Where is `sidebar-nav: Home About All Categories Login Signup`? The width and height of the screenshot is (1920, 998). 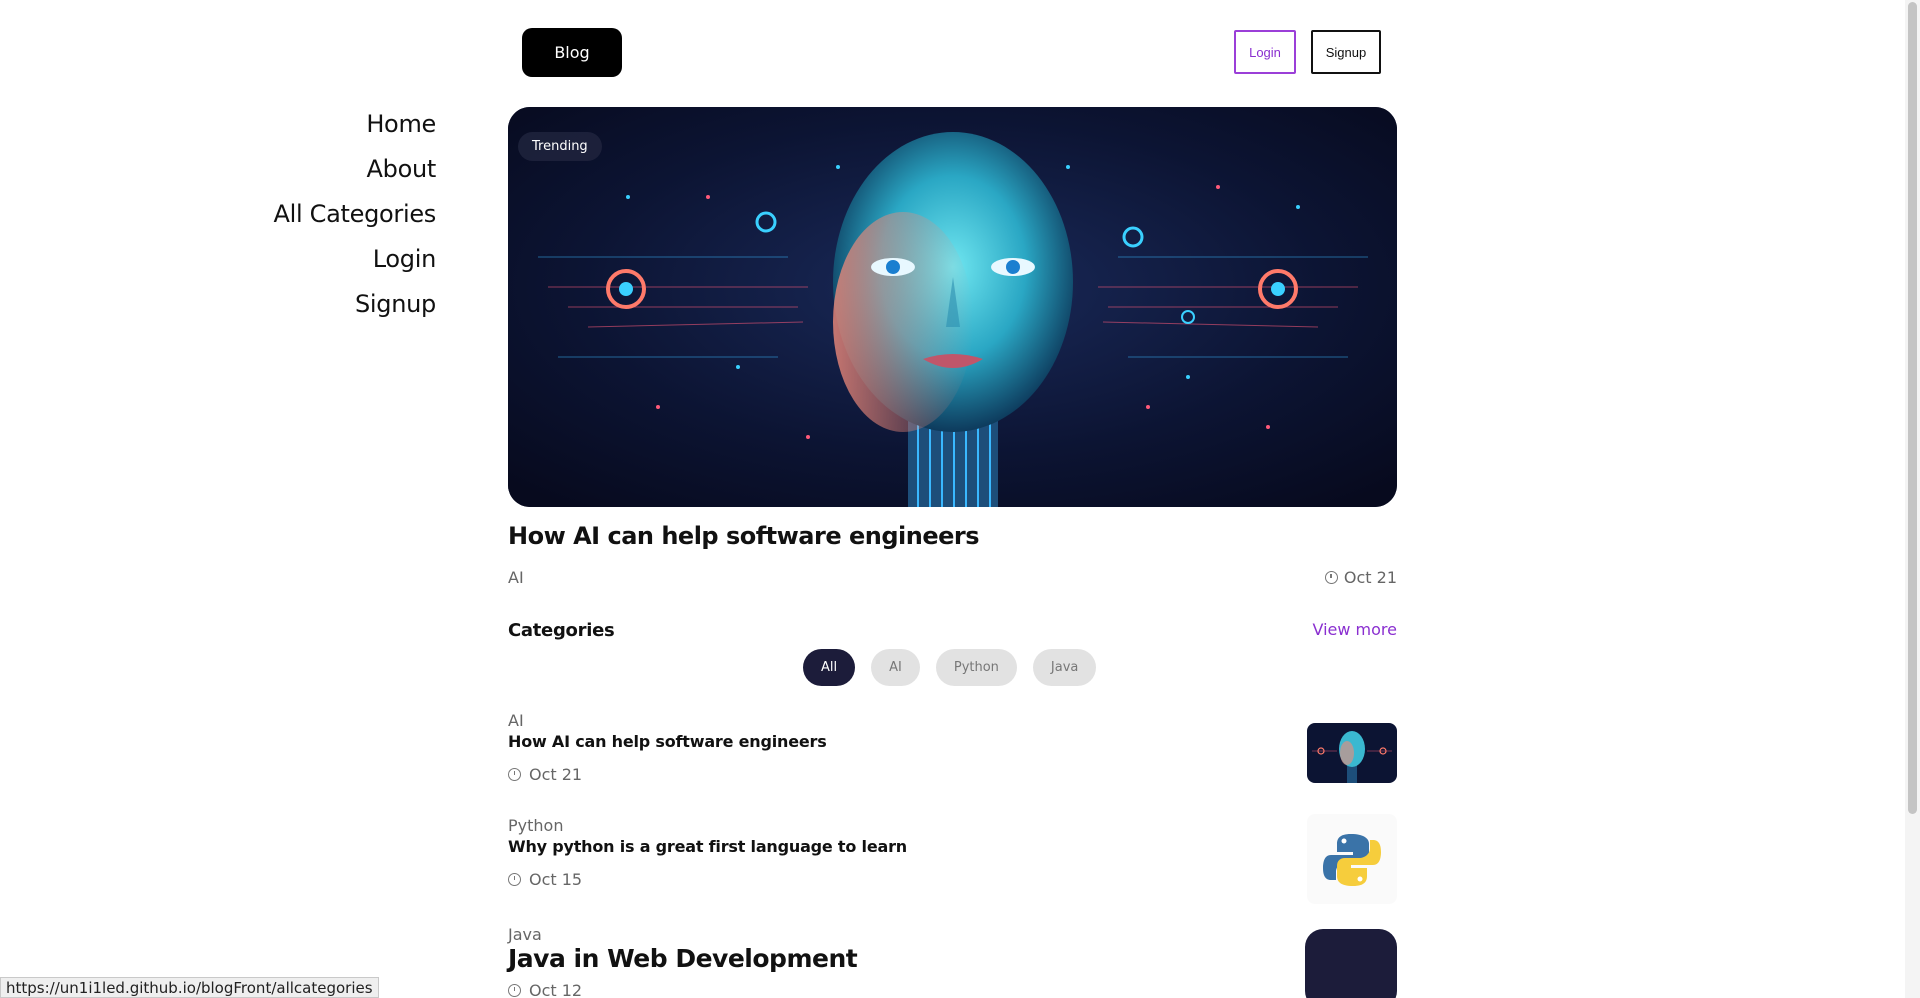
sidebar-nav: Home About All Categories Login Signup is located at coordinates (354, 214).